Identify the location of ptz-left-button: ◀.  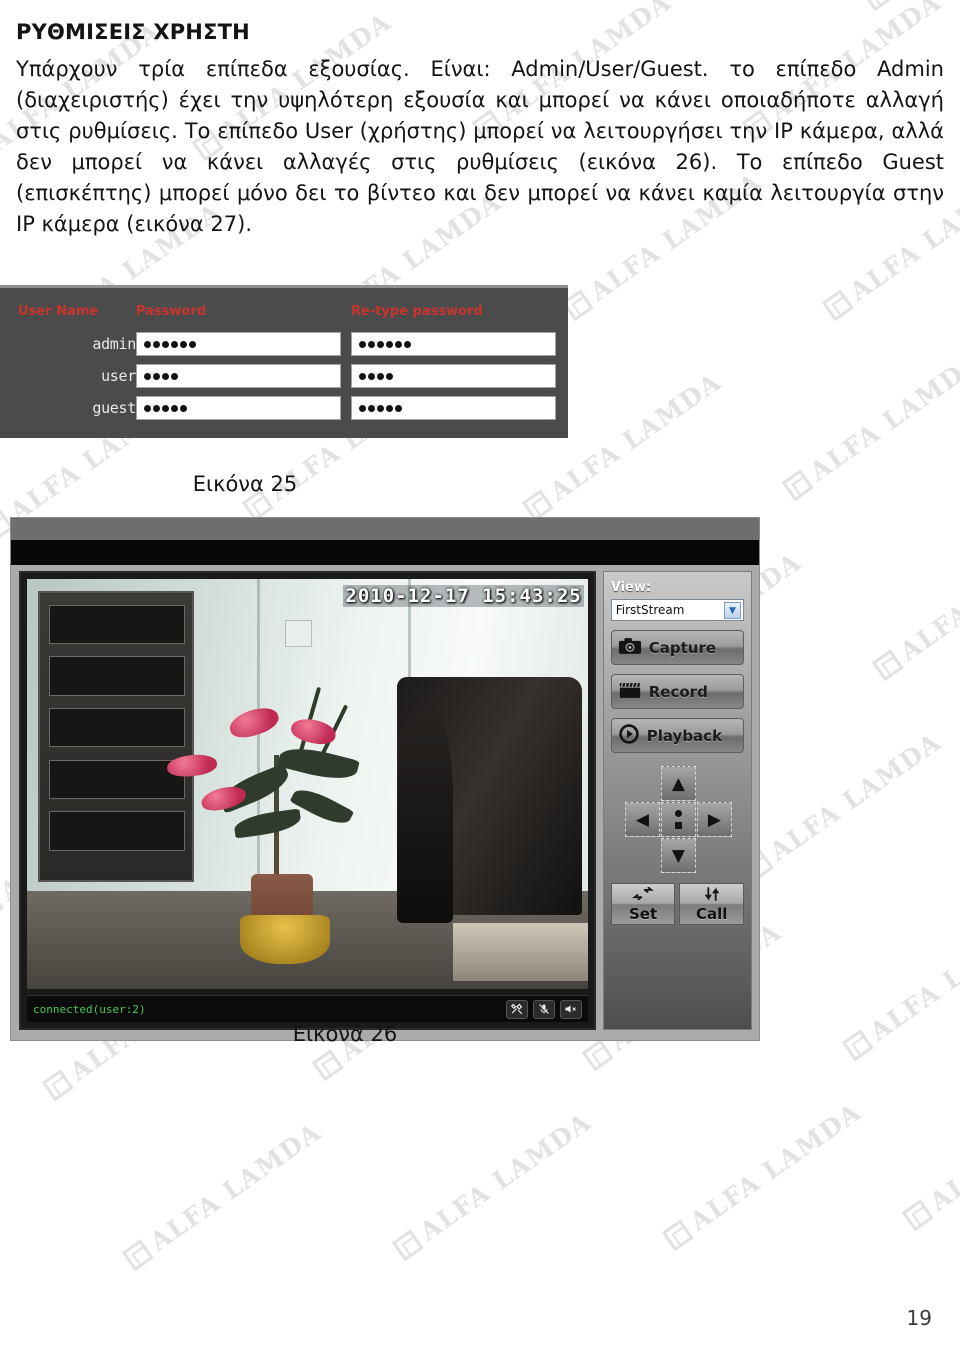
(642, 819).